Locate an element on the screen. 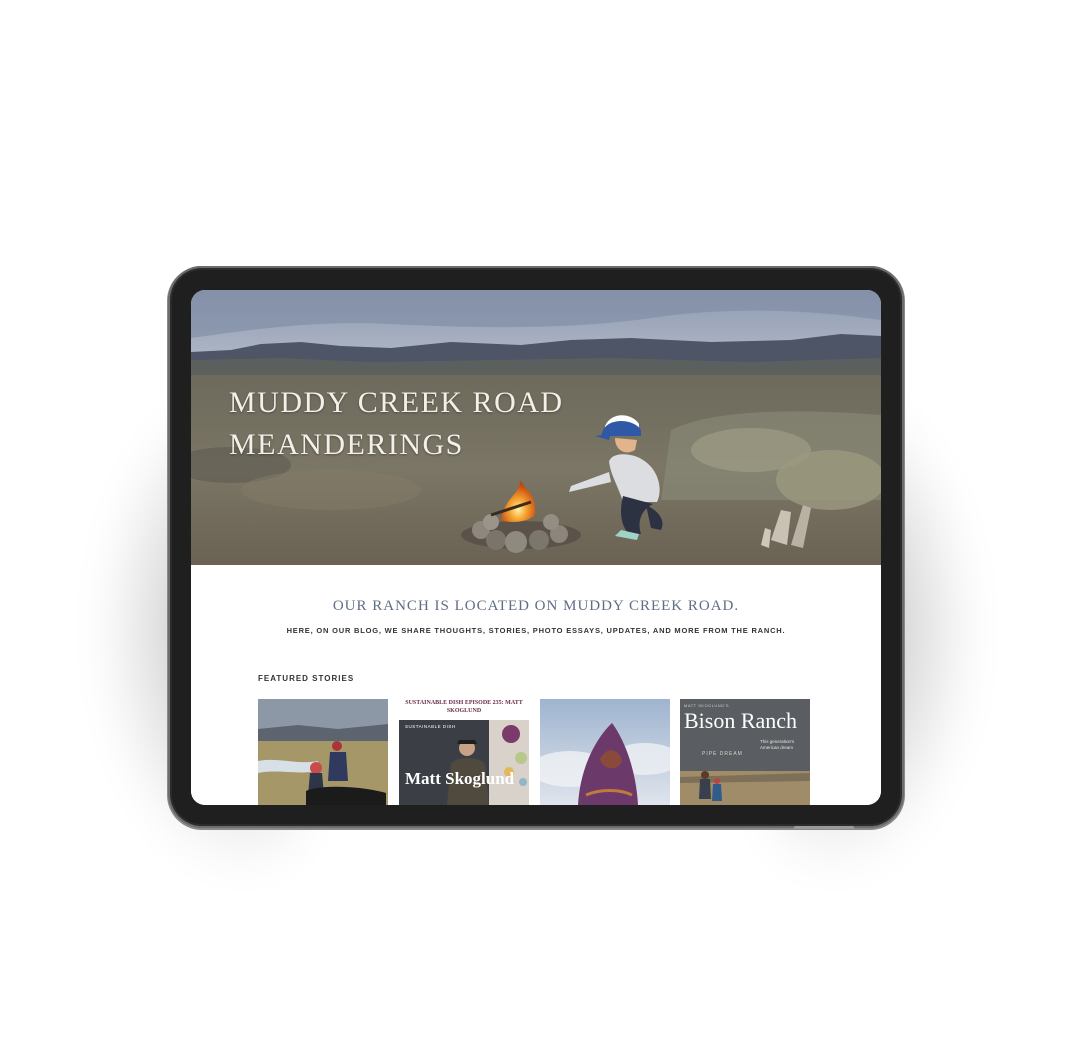 The image size is (1079, 1043). podcast-cover-art: SUSTAINABLE DISH Matt Skoglund is located at coordinates (464, 762).